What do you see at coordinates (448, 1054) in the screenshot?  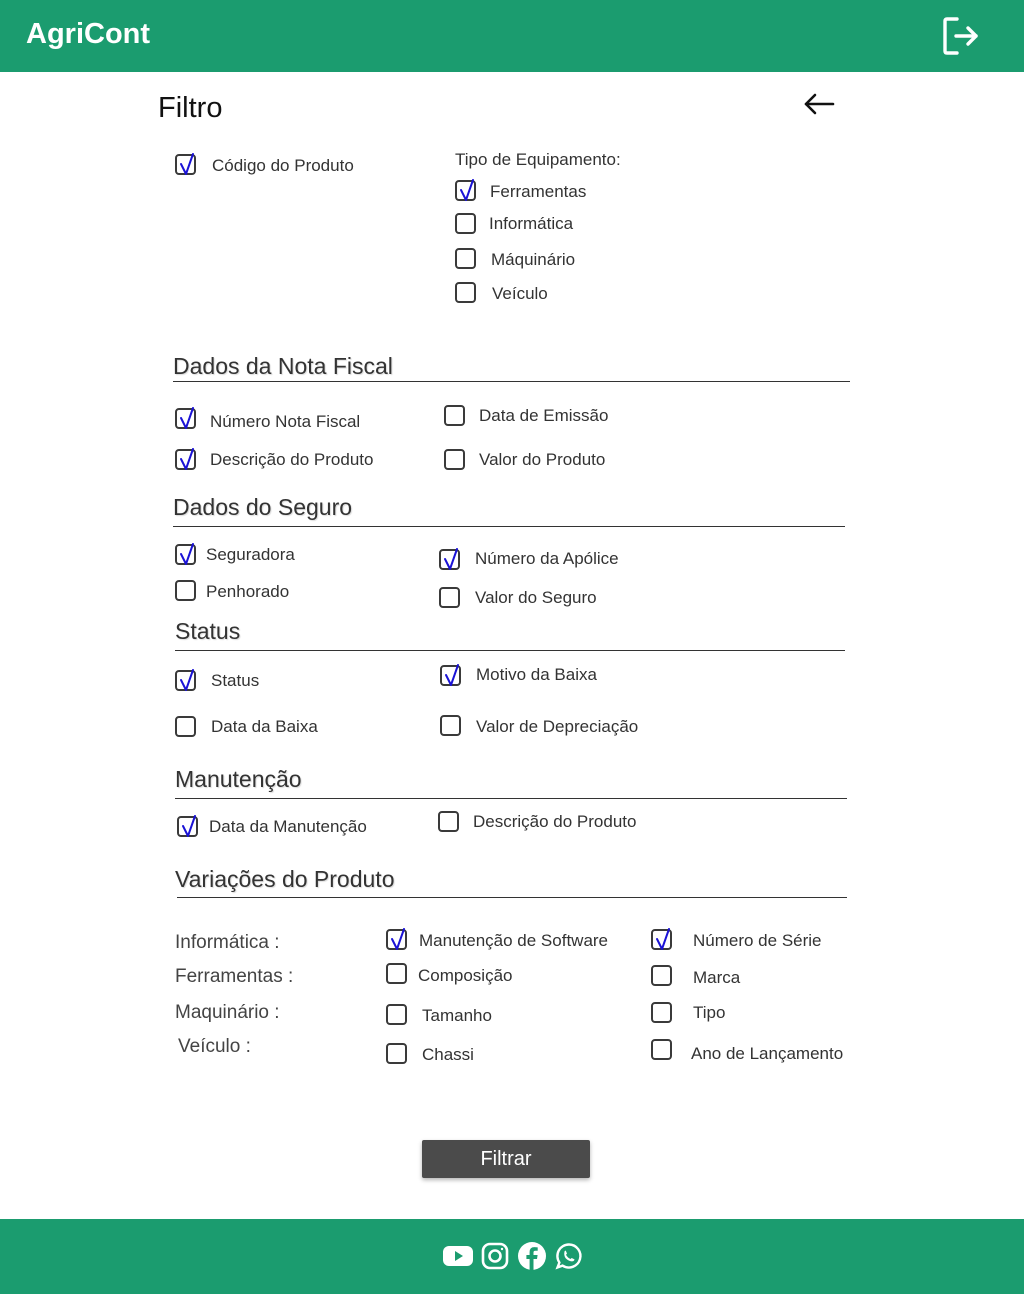 I see `label-chassi: Chassi` at bounding box center [448, 1054].